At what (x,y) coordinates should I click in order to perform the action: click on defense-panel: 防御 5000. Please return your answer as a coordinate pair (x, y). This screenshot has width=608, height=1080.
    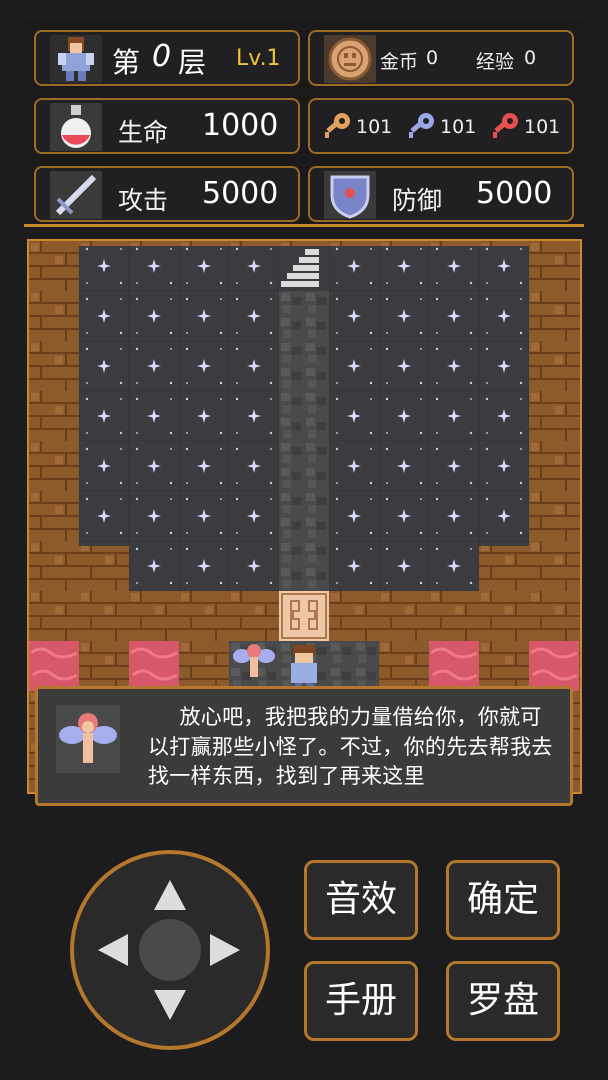
    Looking at the image, I should click on (441, 194).